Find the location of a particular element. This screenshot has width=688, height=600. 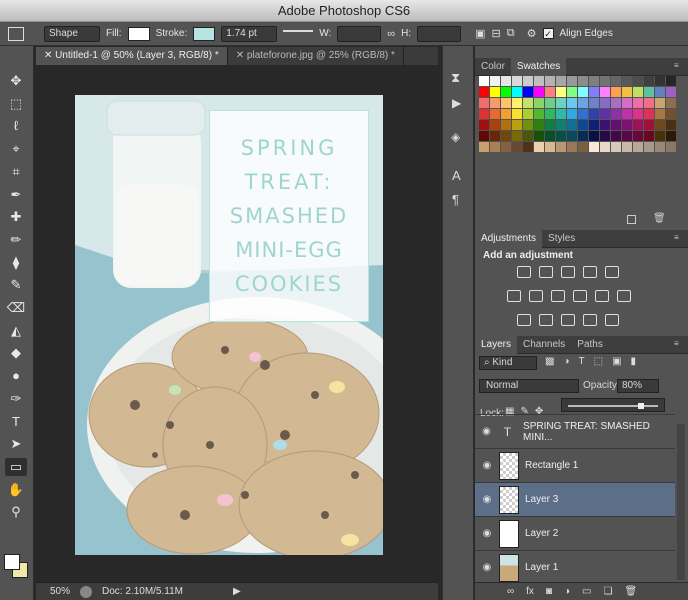

tab-channels: Channels is located at coordinates (544, 345).